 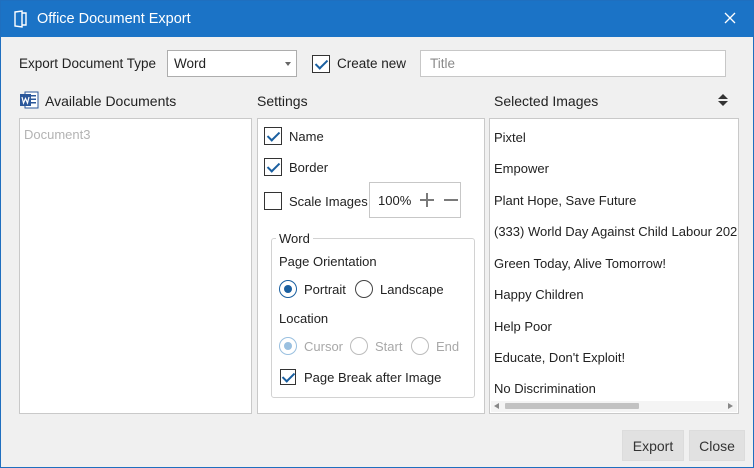 I want to click on list-item: Green Today, Alive Tomorrow!, so click(x=580, y=263).